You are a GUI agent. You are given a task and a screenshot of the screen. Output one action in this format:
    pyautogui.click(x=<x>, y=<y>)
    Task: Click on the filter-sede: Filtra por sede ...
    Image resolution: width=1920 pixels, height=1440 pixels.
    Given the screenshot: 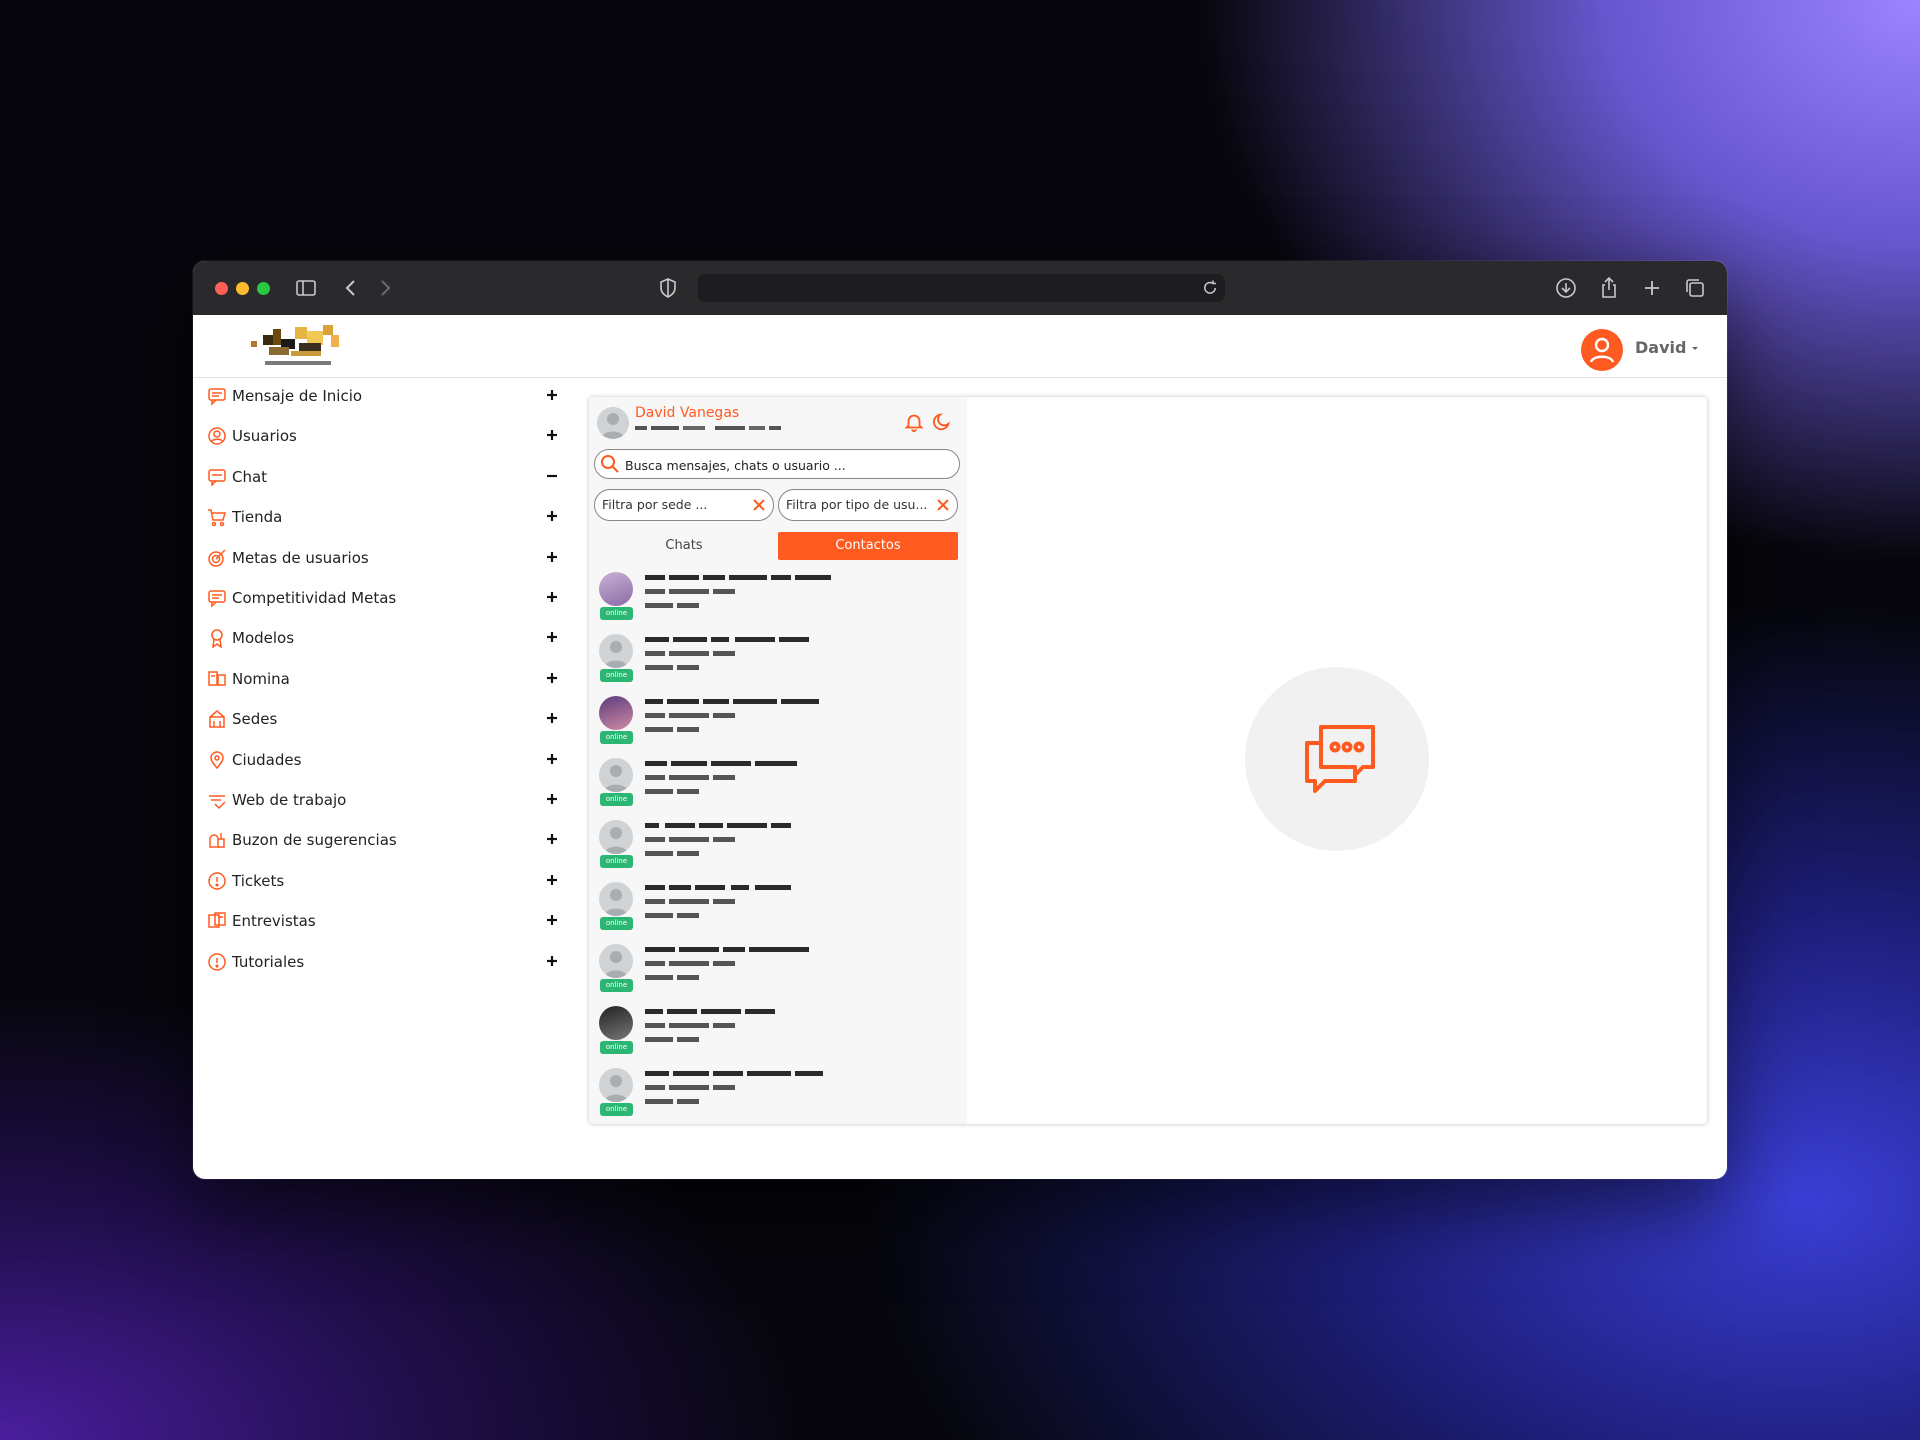 What is the action you would take?
    pyautogui.click(x=684, y=505)
    